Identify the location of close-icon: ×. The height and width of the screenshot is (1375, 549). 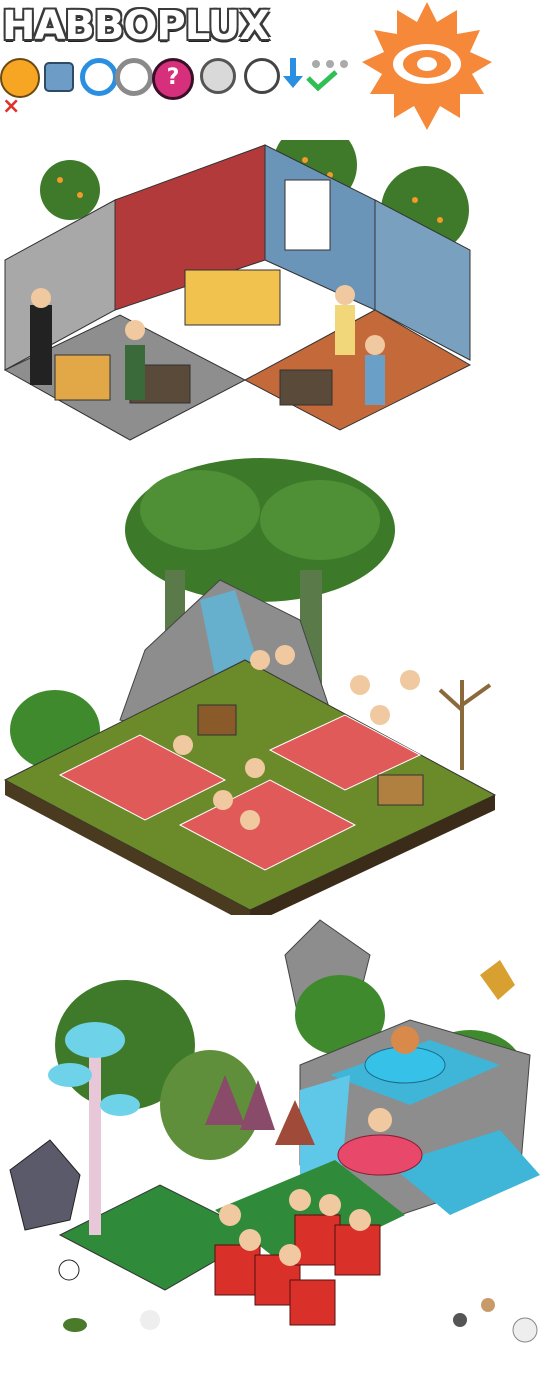
(11, 107).